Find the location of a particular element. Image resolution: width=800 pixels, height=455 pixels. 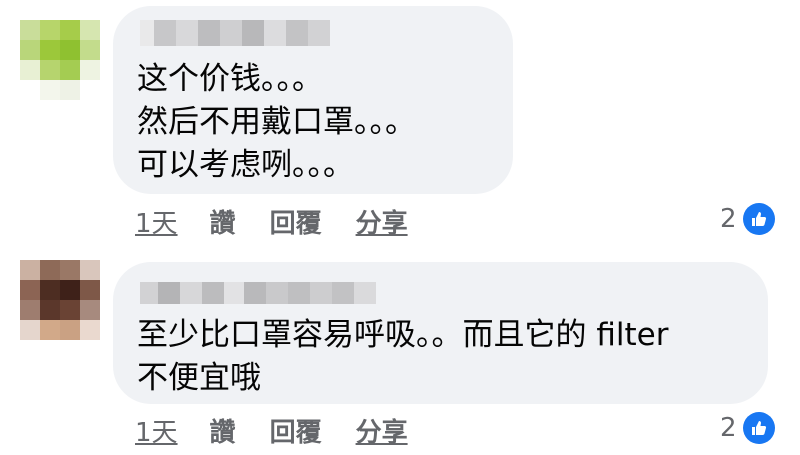

comment-text: 这个价钱。。。 然后不用戴口罩。。。 可以考虑咧。。。 is located at coordinates (276, 122).